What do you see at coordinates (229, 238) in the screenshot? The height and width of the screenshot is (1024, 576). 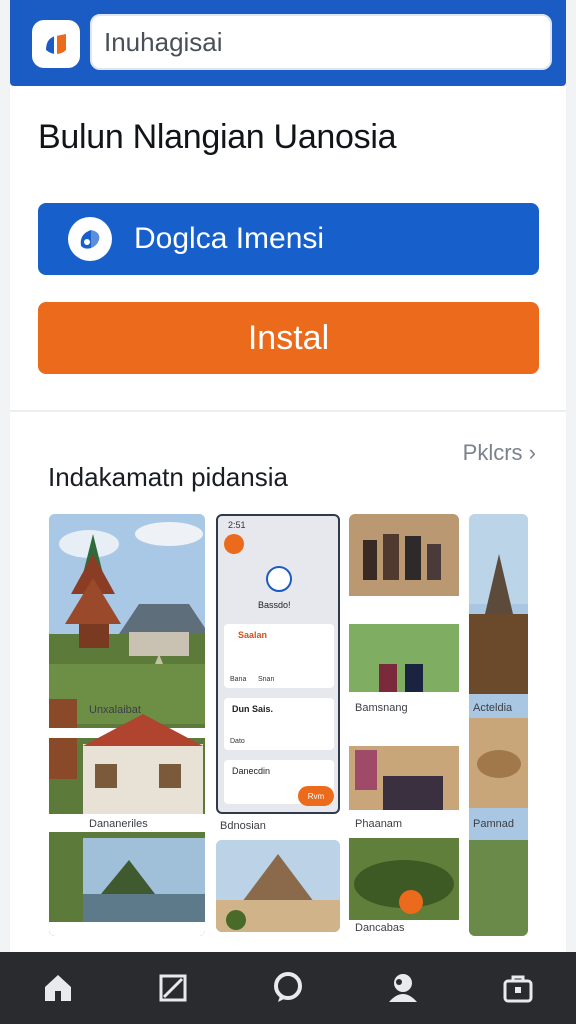 I see `open-app-label: Doglca Imensi` at bounding box center [229, 238].